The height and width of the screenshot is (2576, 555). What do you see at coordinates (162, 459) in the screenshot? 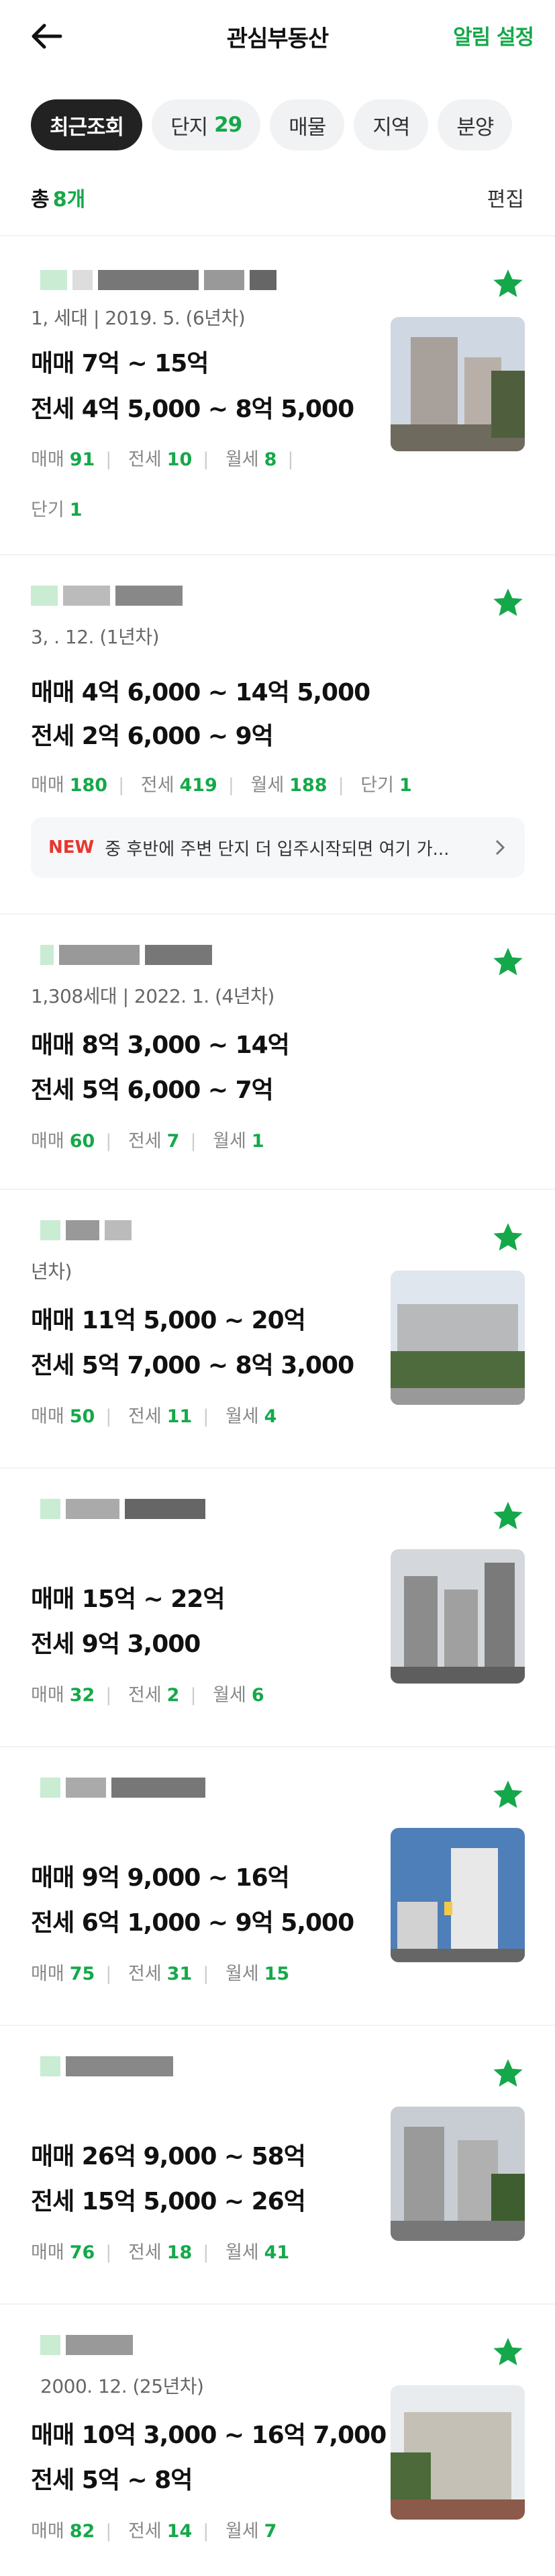
I see `listing-counts: 매매 91 | 전세 10 | 월세 8 |` at bounding box center [162, 459].